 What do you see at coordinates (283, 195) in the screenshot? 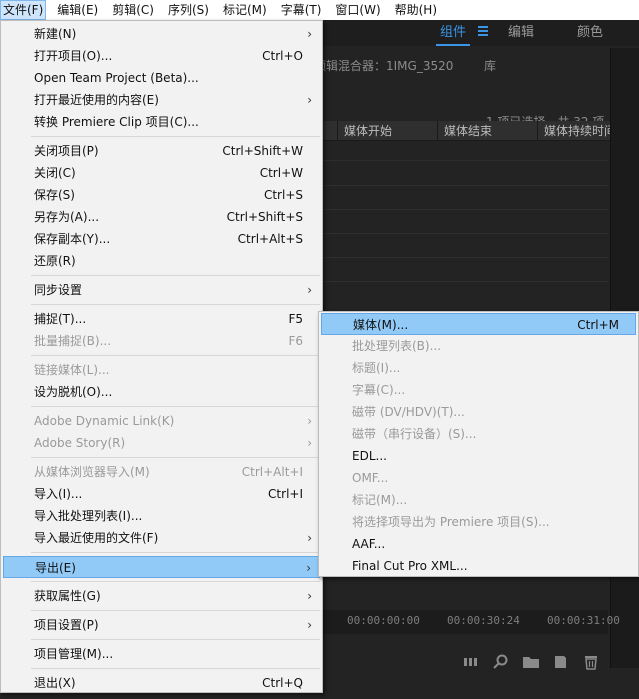
I see `menu-item-shortcut: Ctrl+S` at bounding box center [283, 195].